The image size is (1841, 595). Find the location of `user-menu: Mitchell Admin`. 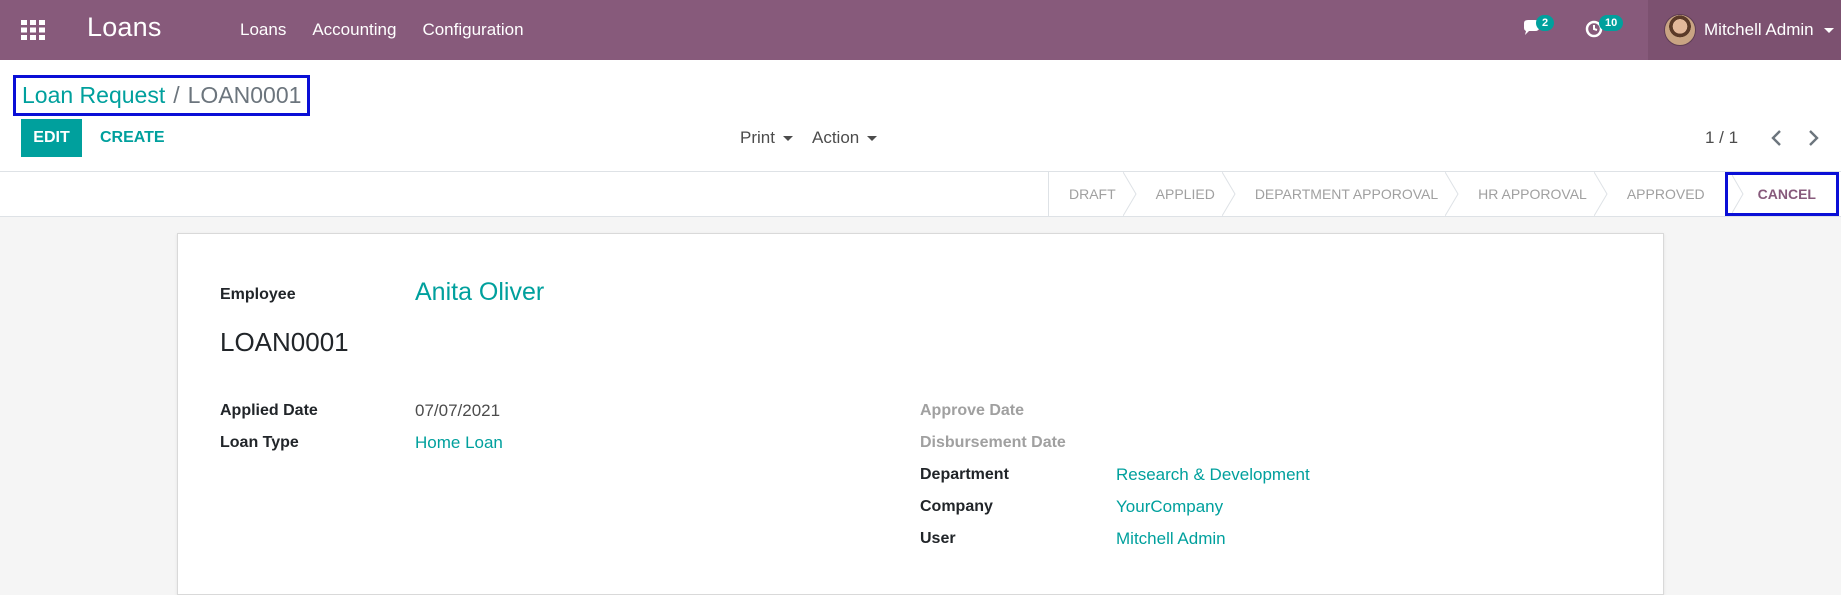

user-menu: Mitchell Admin is located at coordinates (1744, 30).